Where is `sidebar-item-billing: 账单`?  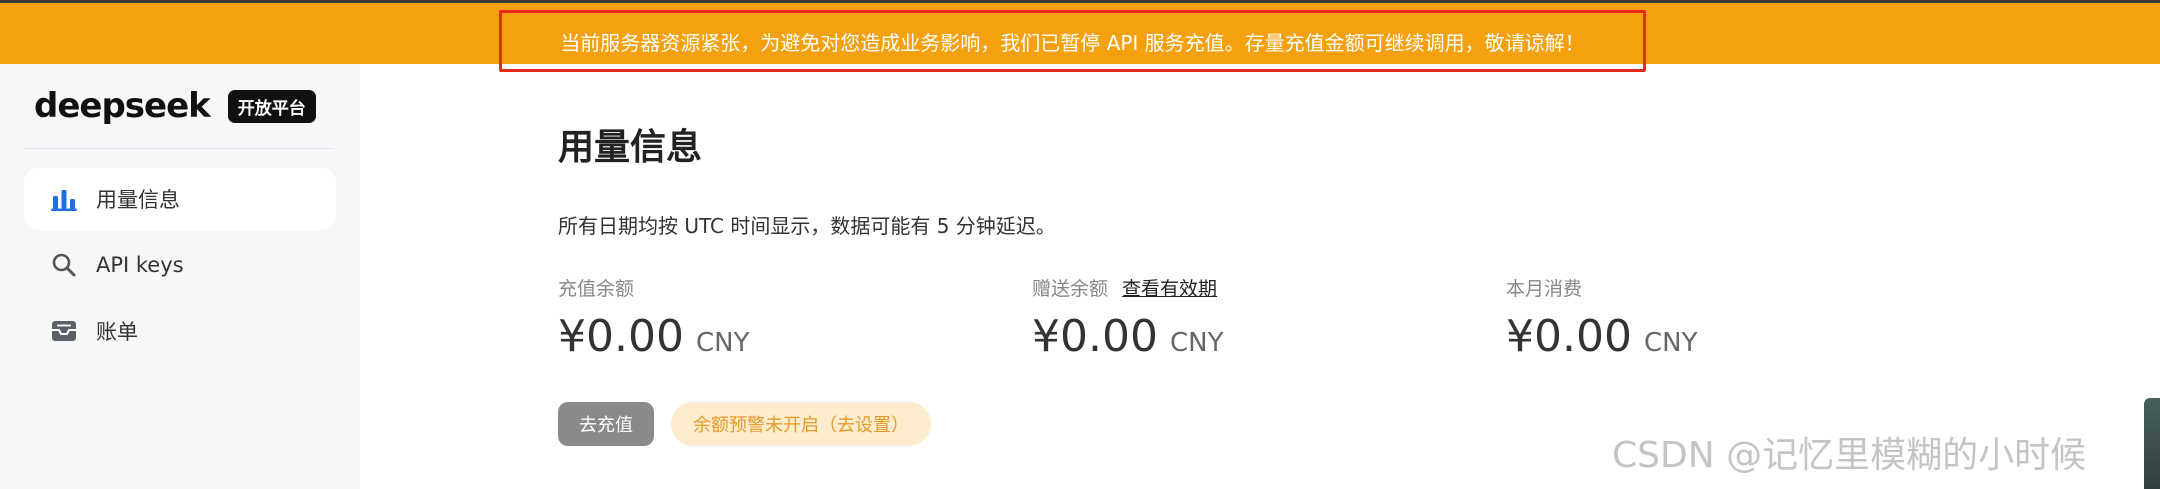
sidebar-item-billing: 账单 is located at coordinates (180, 331).